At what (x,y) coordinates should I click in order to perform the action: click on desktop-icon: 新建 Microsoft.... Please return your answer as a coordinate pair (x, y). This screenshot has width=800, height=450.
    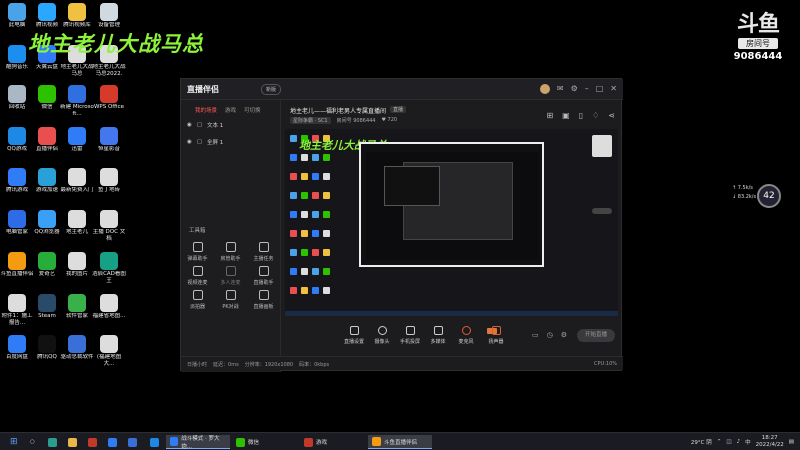
    Looking at the image, I should click on (77, 101).